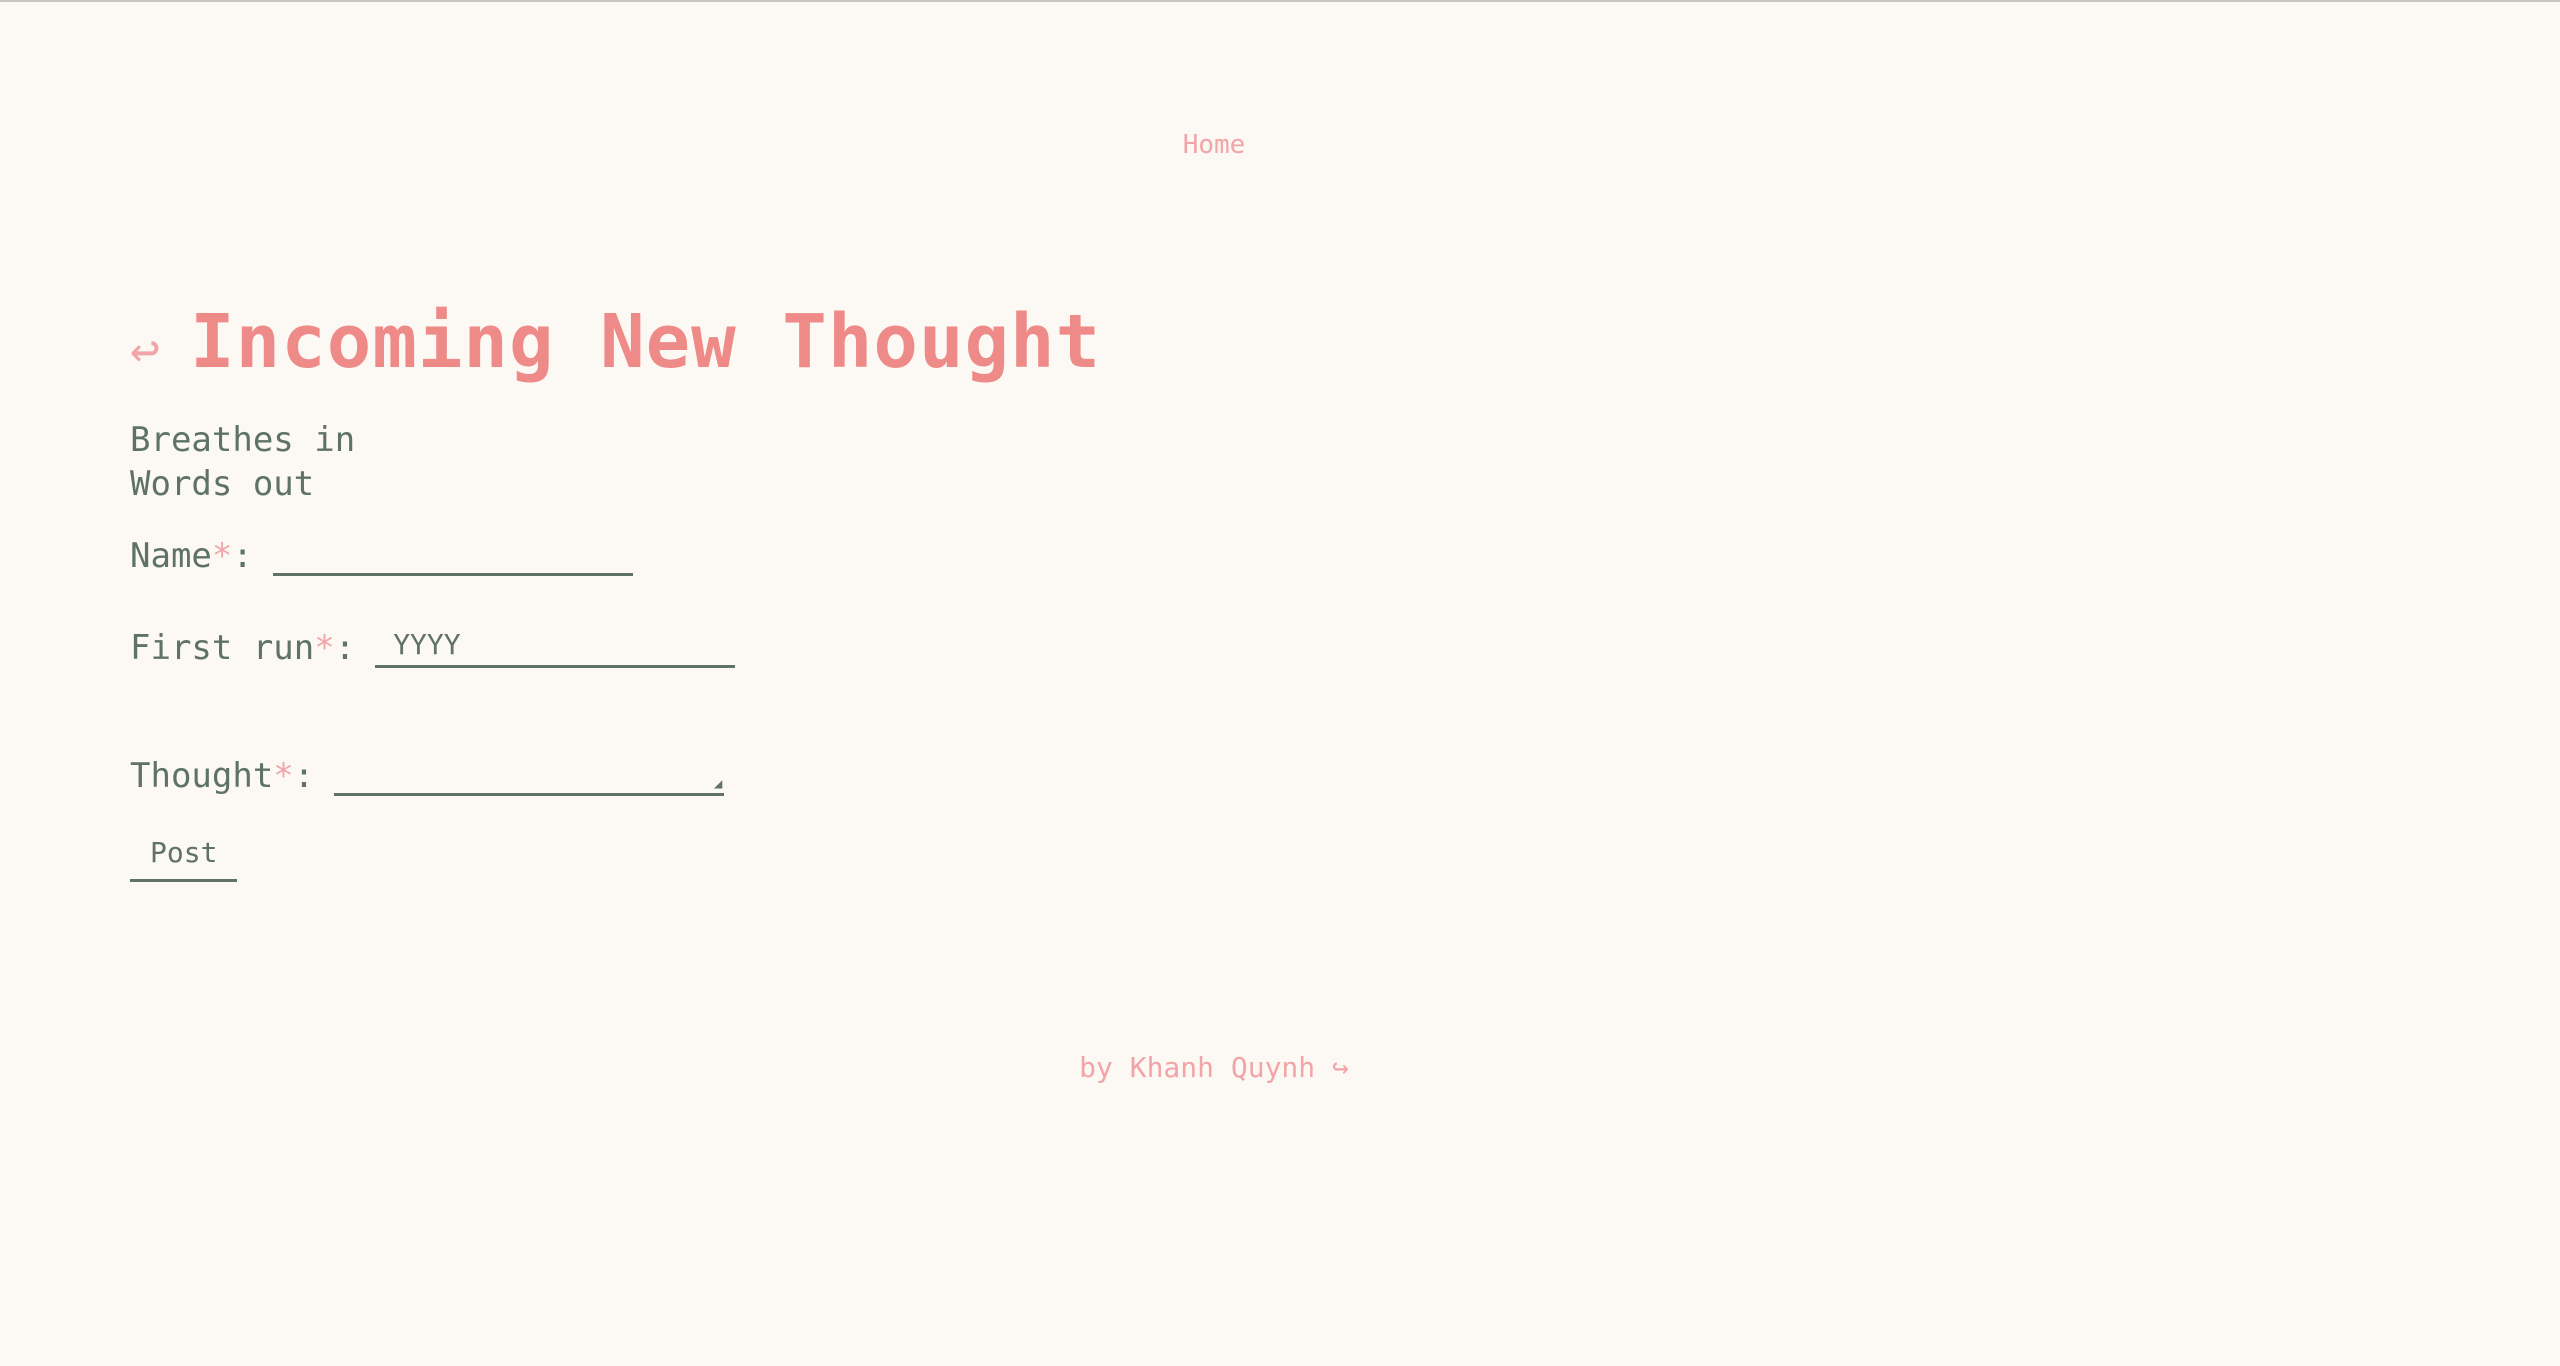 This screenshot has width=2560, height=1366. What do you see at coordinates (830, 776) in the screenshot?
I see `thought-field-row: Thought*: ◢` at bounding box center [830, 776].